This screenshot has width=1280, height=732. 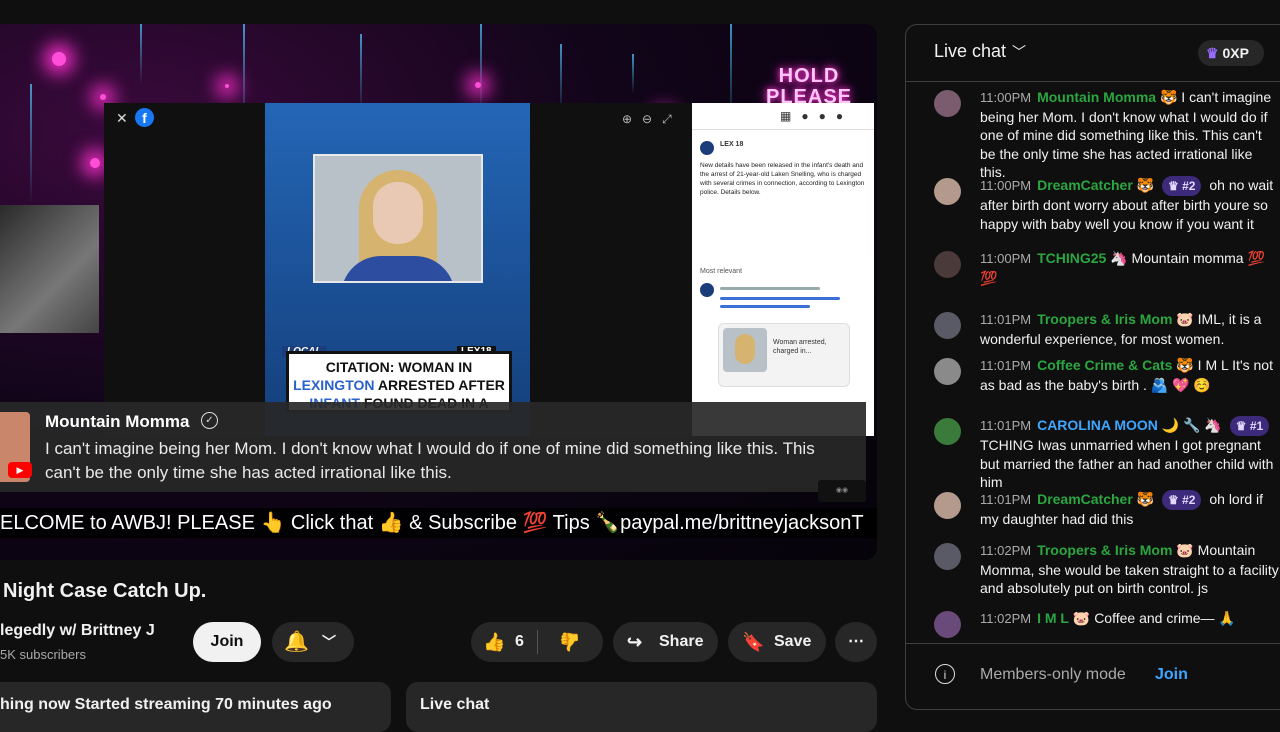 What do you see at coordinates (77, 631) in the screenshot?
I see `channel-name: legedly w/ Brittney J` at bounding box center [77, 631].